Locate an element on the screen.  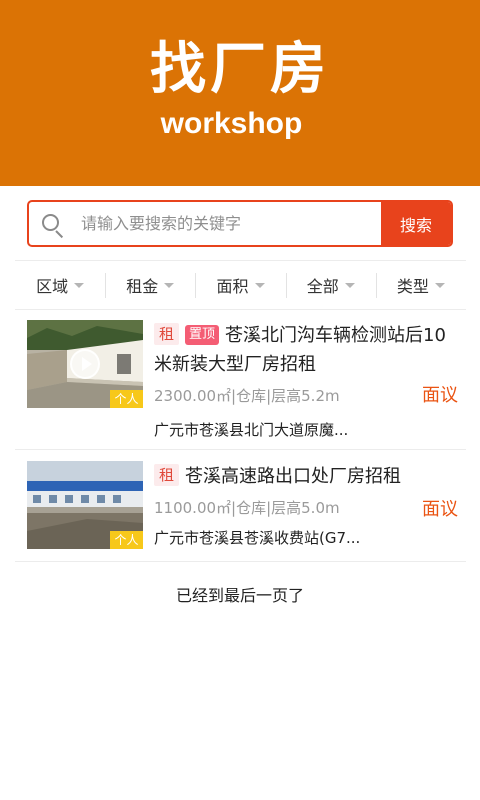
search-bar: 搜索 is located at coordinates (240, 223).